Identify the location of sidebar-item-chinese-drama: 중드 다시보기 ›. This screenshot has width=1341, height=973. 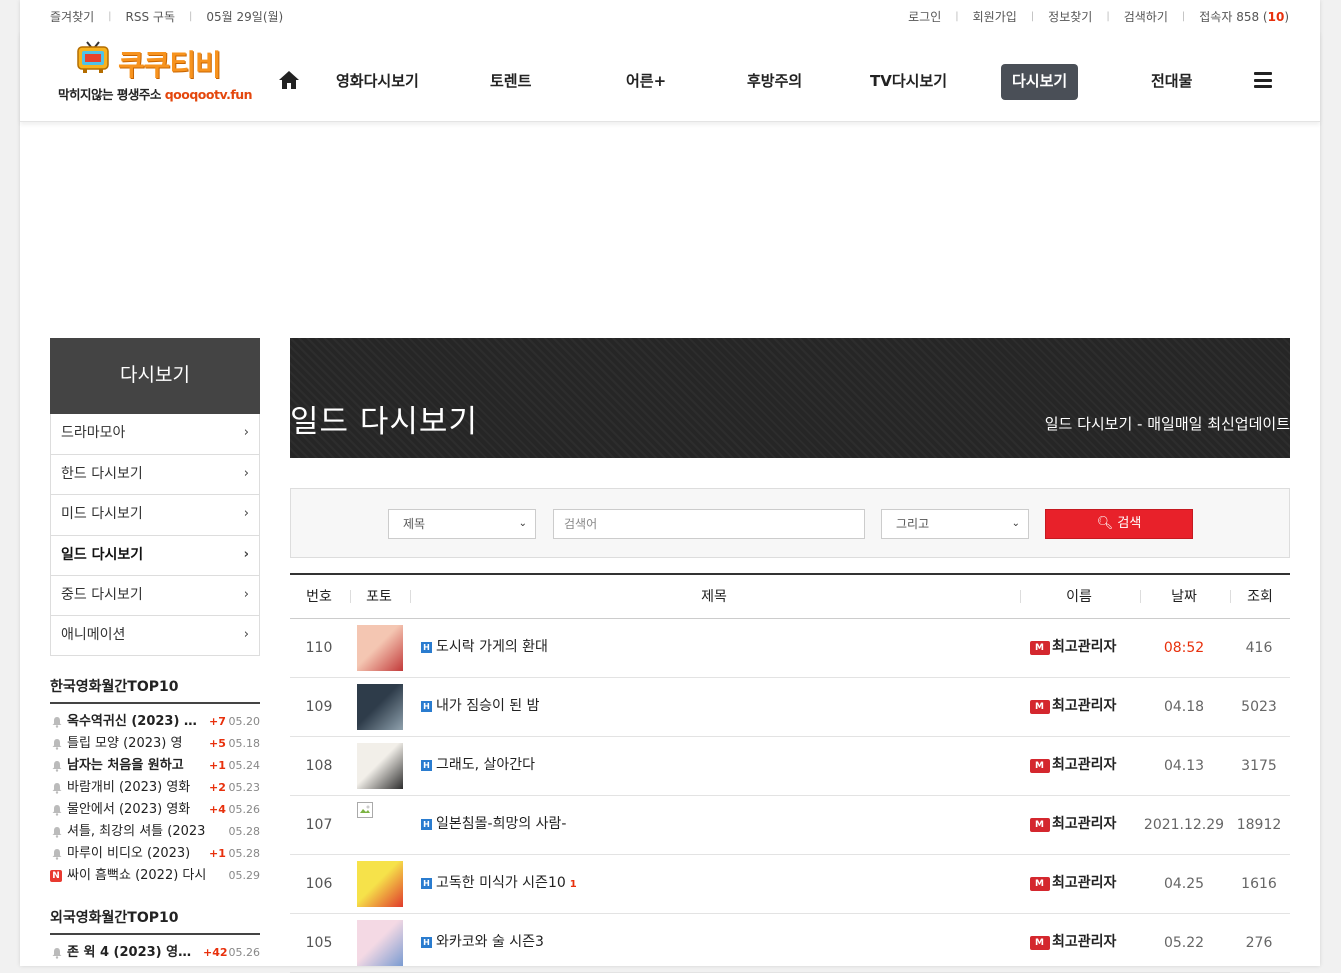
(155, 594).